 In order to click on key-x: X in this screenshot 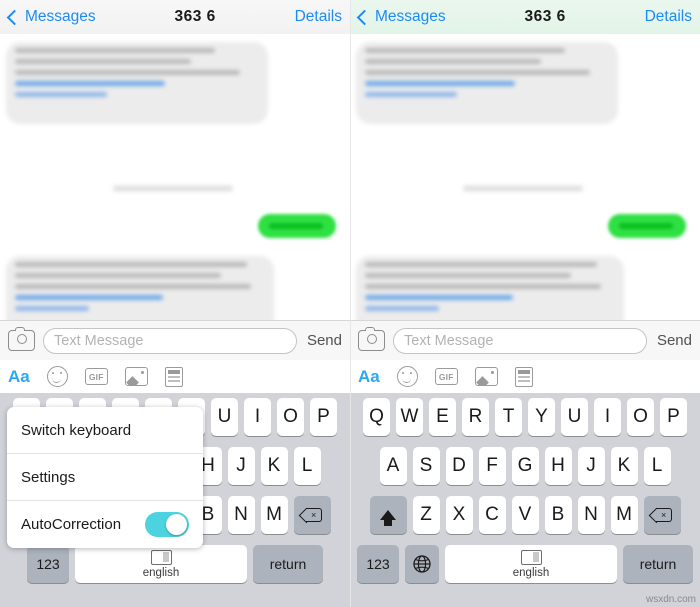, I will do `click(459, 515)`.